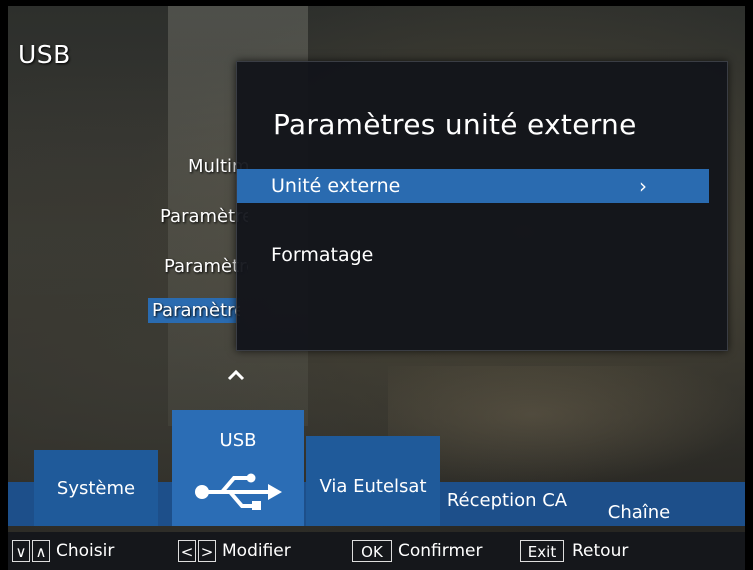  What do you see at coordinates (336, 186) in the screenshot?
I see `popup-item-label: Unité externe` at bounding box center [336, 186].